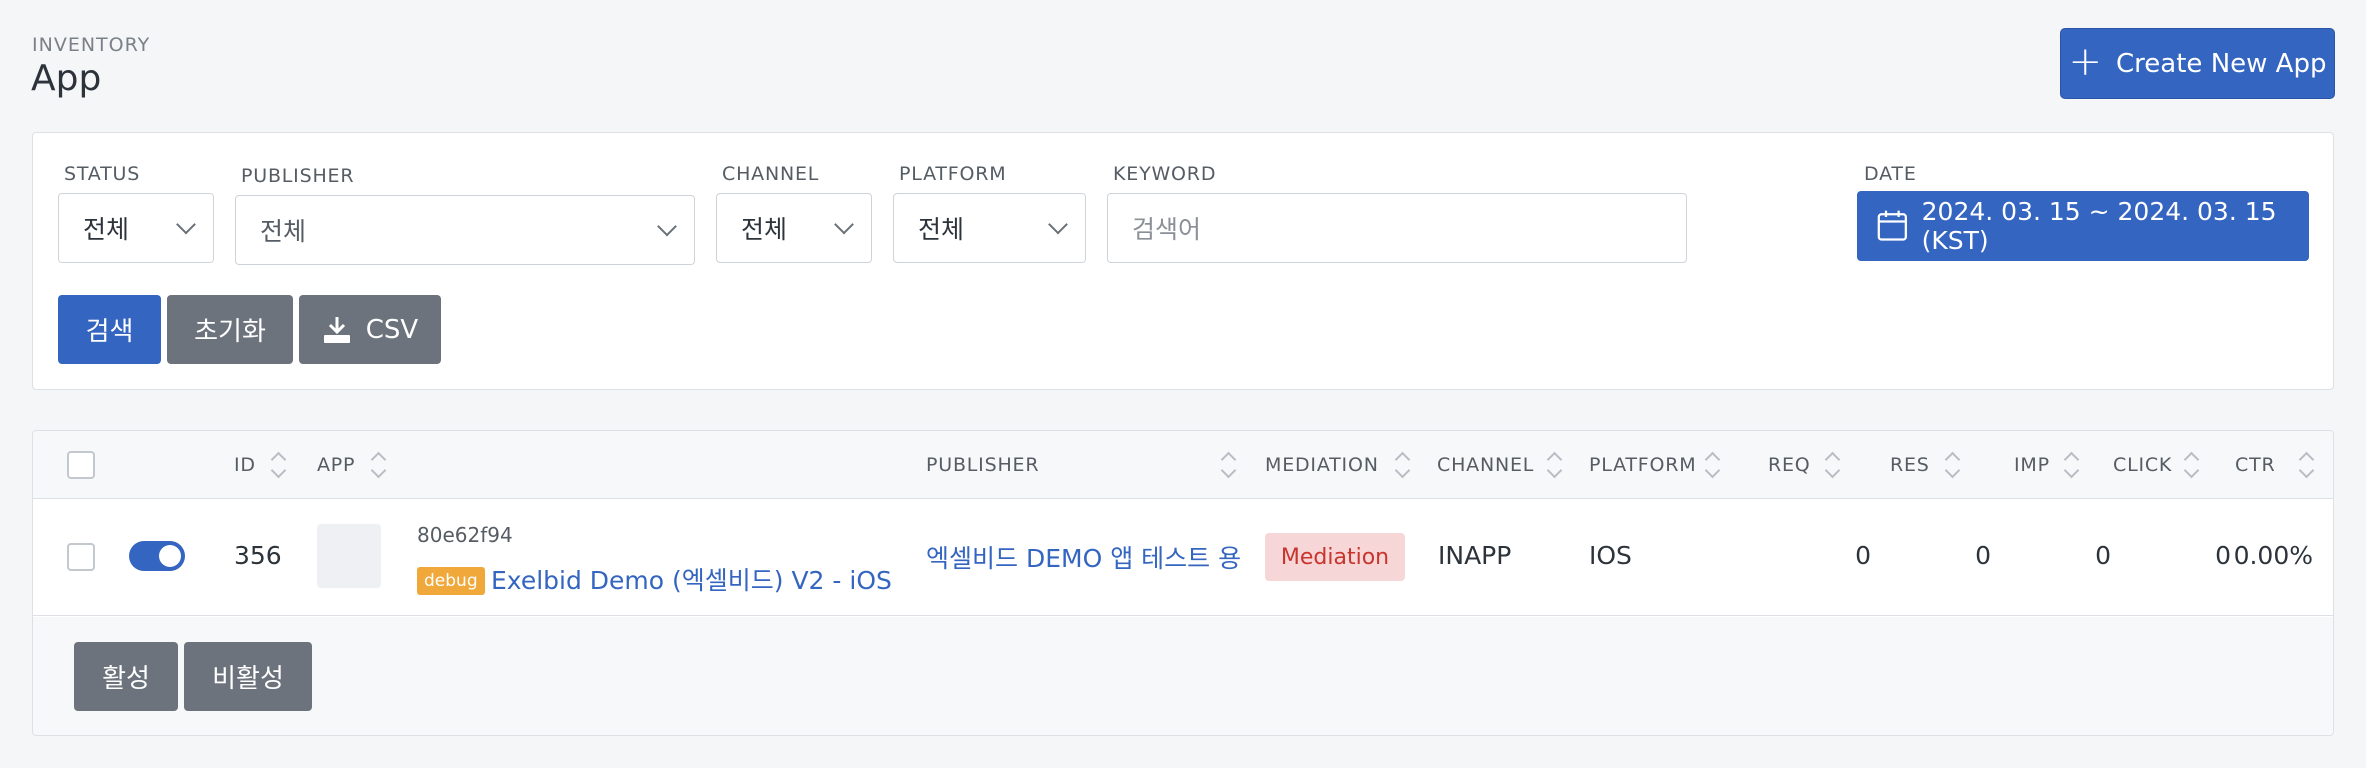 This screenshot has width=2366, height=768. Describe the element at coordinates (465, 230) in the screenshot. I see `publisher-select: 전체` at that location.